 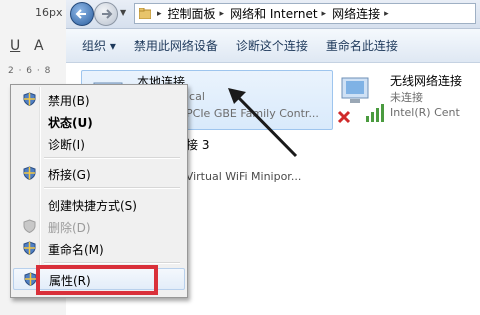 I want to click on diagnose-connection-button: 诊断这个连接, so click(x=272, y=45).